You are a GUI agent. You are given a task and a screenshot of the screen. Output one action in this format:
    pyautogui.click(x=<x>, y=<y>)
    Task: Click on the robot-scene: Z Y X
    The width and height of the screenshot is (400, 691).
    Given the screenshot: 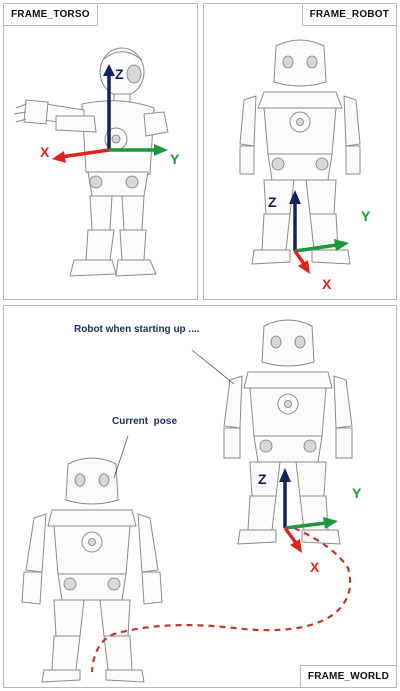 What is the action you would take?
    pyautogui.click(x=305, y=165)
    